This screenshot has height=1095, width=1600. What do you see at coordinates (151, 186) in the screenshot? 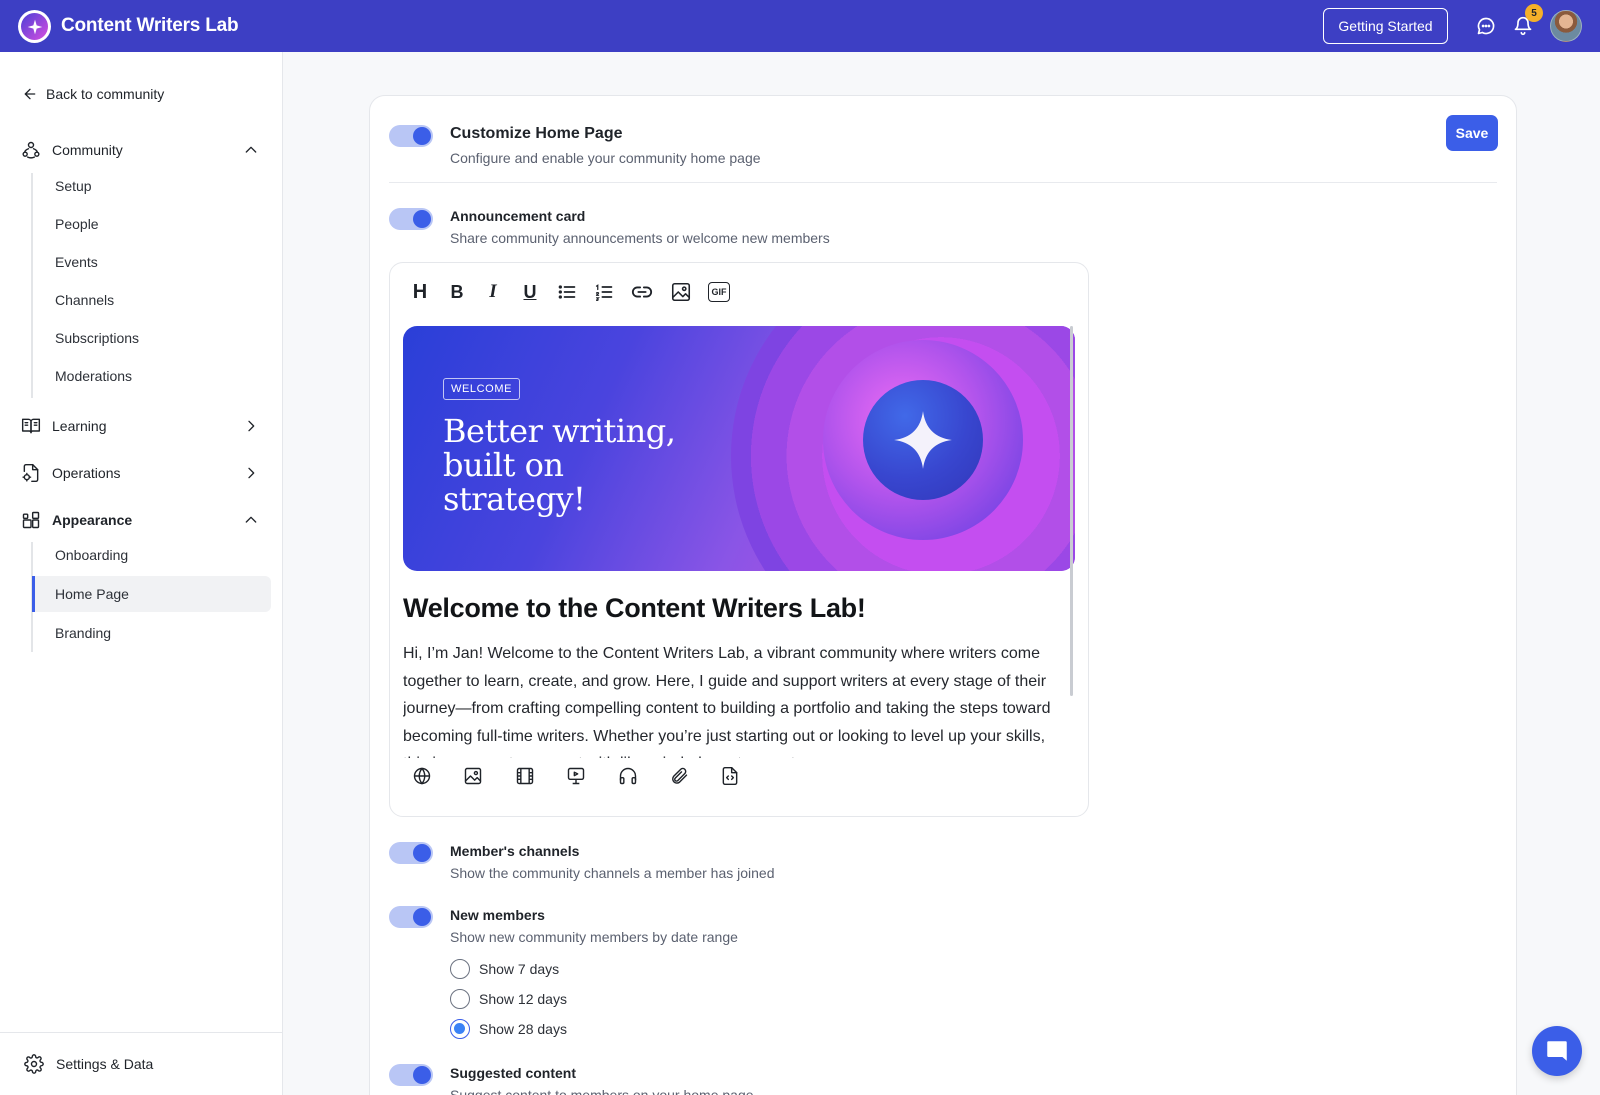
I see `sidebar-item-setup: Setup` at bounding box center [151, 186].